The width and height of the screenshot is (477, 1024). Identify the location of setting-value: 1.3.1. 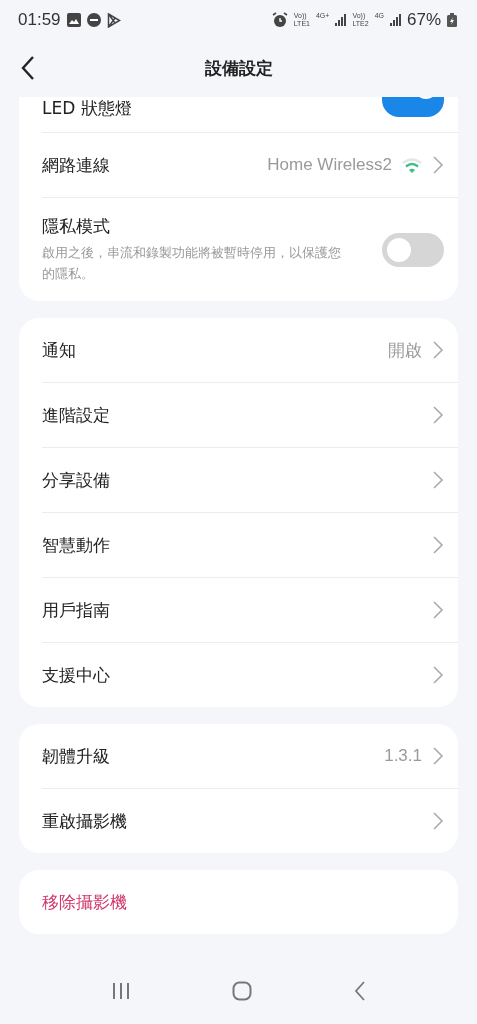
(403, 756).